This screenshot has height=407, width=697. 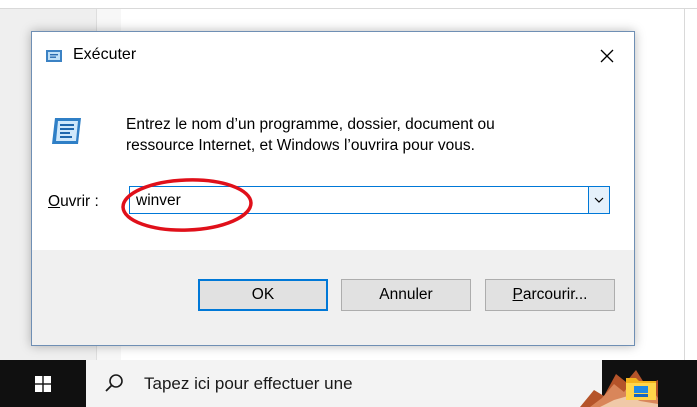 I want to click on dropdown-button, so click(x=598, y=200).